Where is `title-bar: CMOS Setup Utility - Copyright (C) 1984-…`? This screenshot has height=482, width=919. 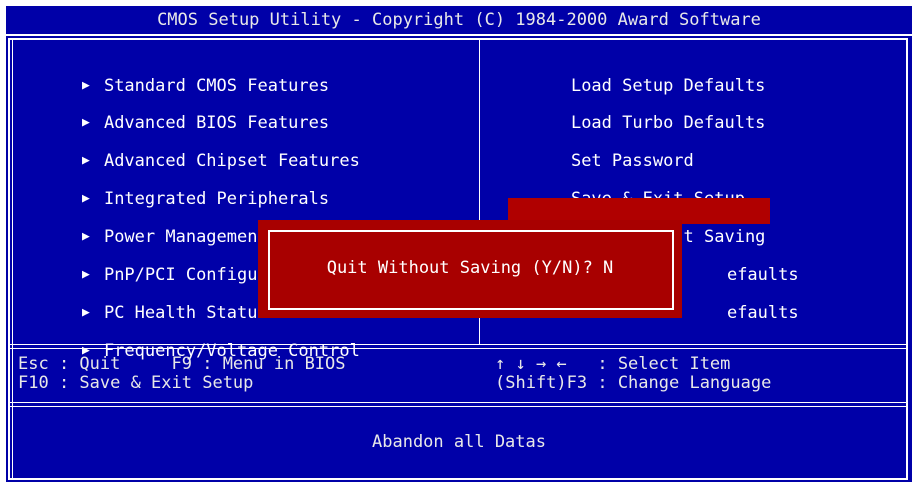
title-bar: CMOS Setup Utility - Copyright (C) 1984-… is located at coordinates (459, 20).